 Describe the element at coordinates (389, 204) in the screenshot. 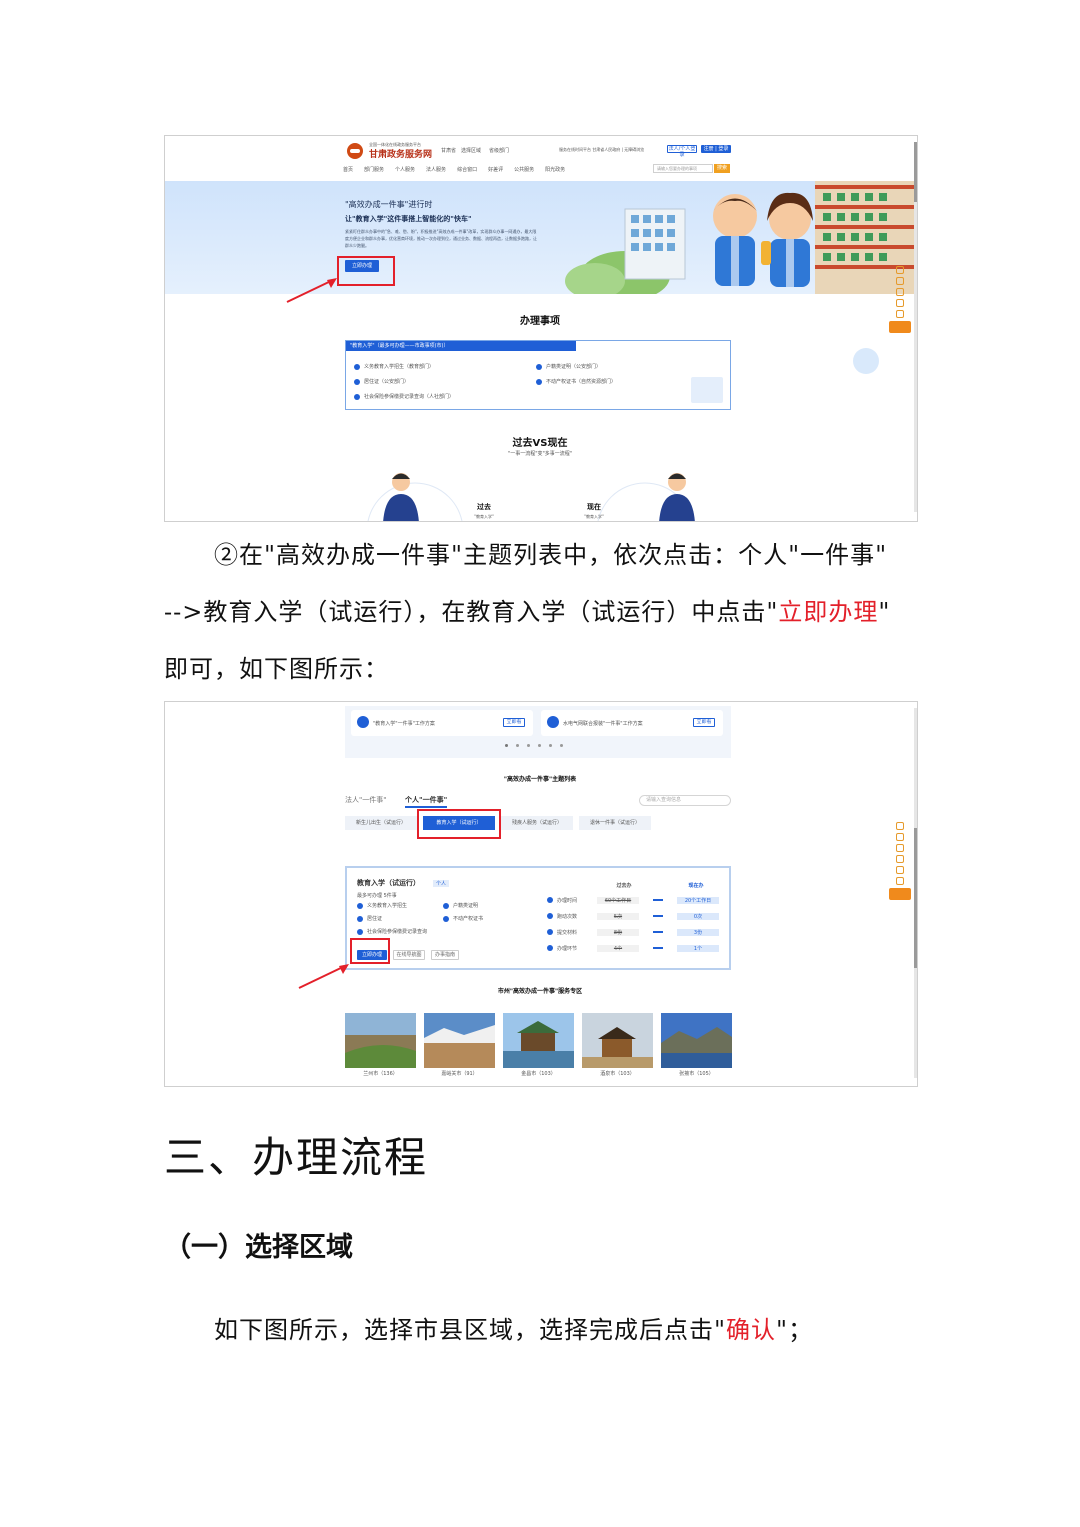

I see `banner-kicker: "高效办成一件事"进行时` at that location.